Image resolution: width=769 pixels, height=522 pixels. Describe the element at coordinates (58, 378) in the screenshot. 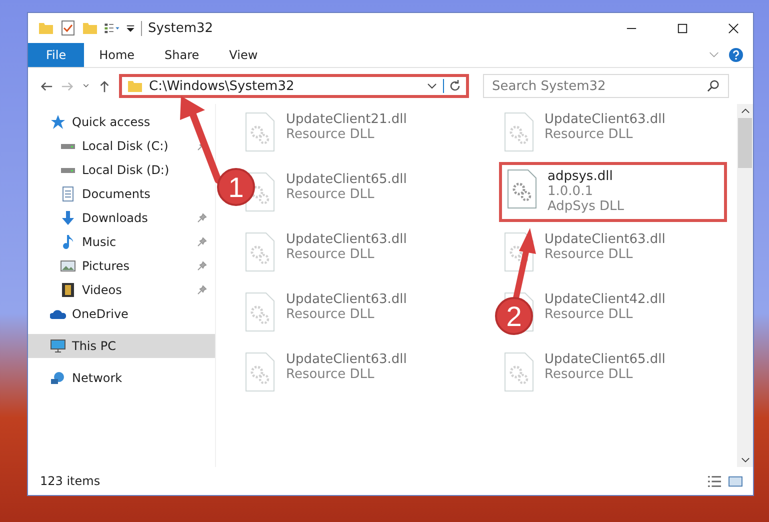

I see `network-icon` at that location.